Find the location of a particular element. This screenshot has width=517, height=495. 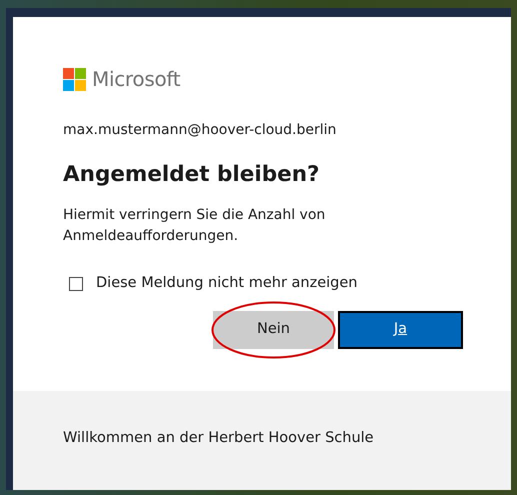

logo-text: Microsoft is located at coordinates (136, 79).